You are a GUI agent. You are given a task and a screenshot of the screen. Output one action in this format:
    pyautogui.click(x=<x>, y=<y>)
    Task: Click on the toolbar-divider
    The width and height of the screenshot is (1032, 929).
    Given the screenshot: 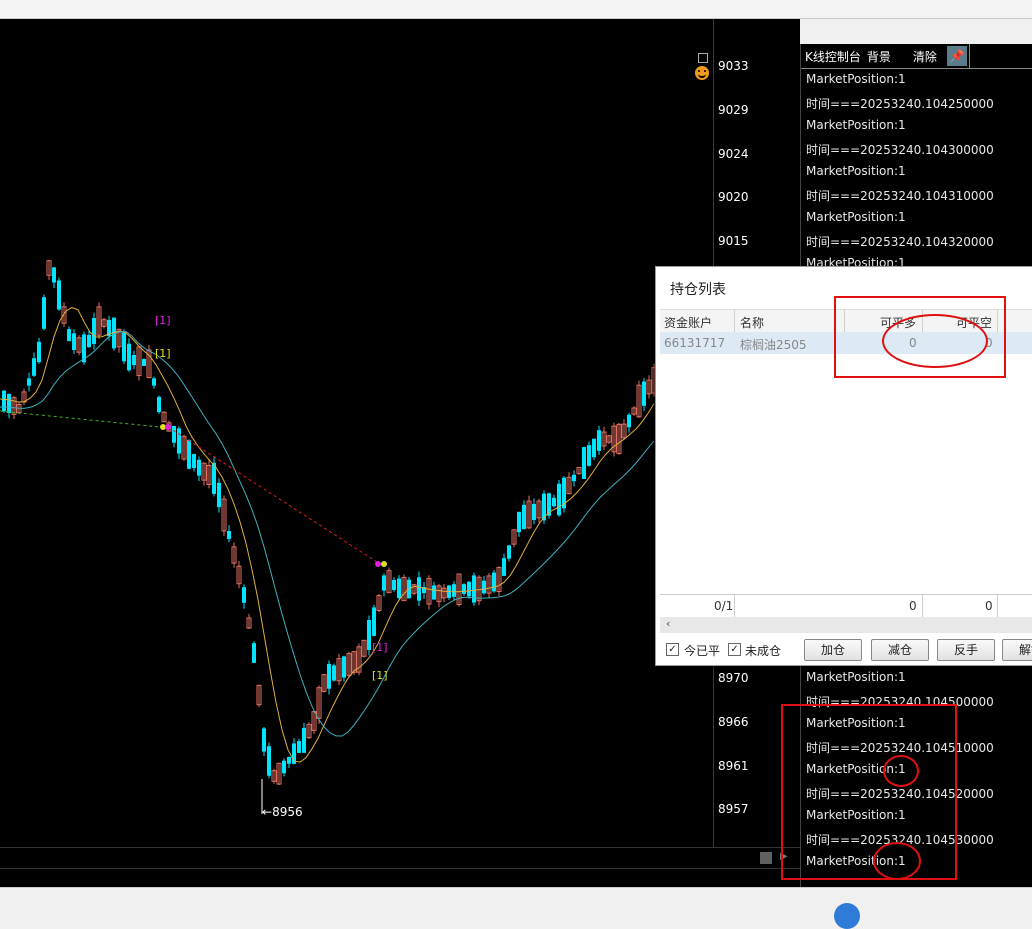 What is the action you would take?
    pyautogui.click(x=1000, y=56)
    